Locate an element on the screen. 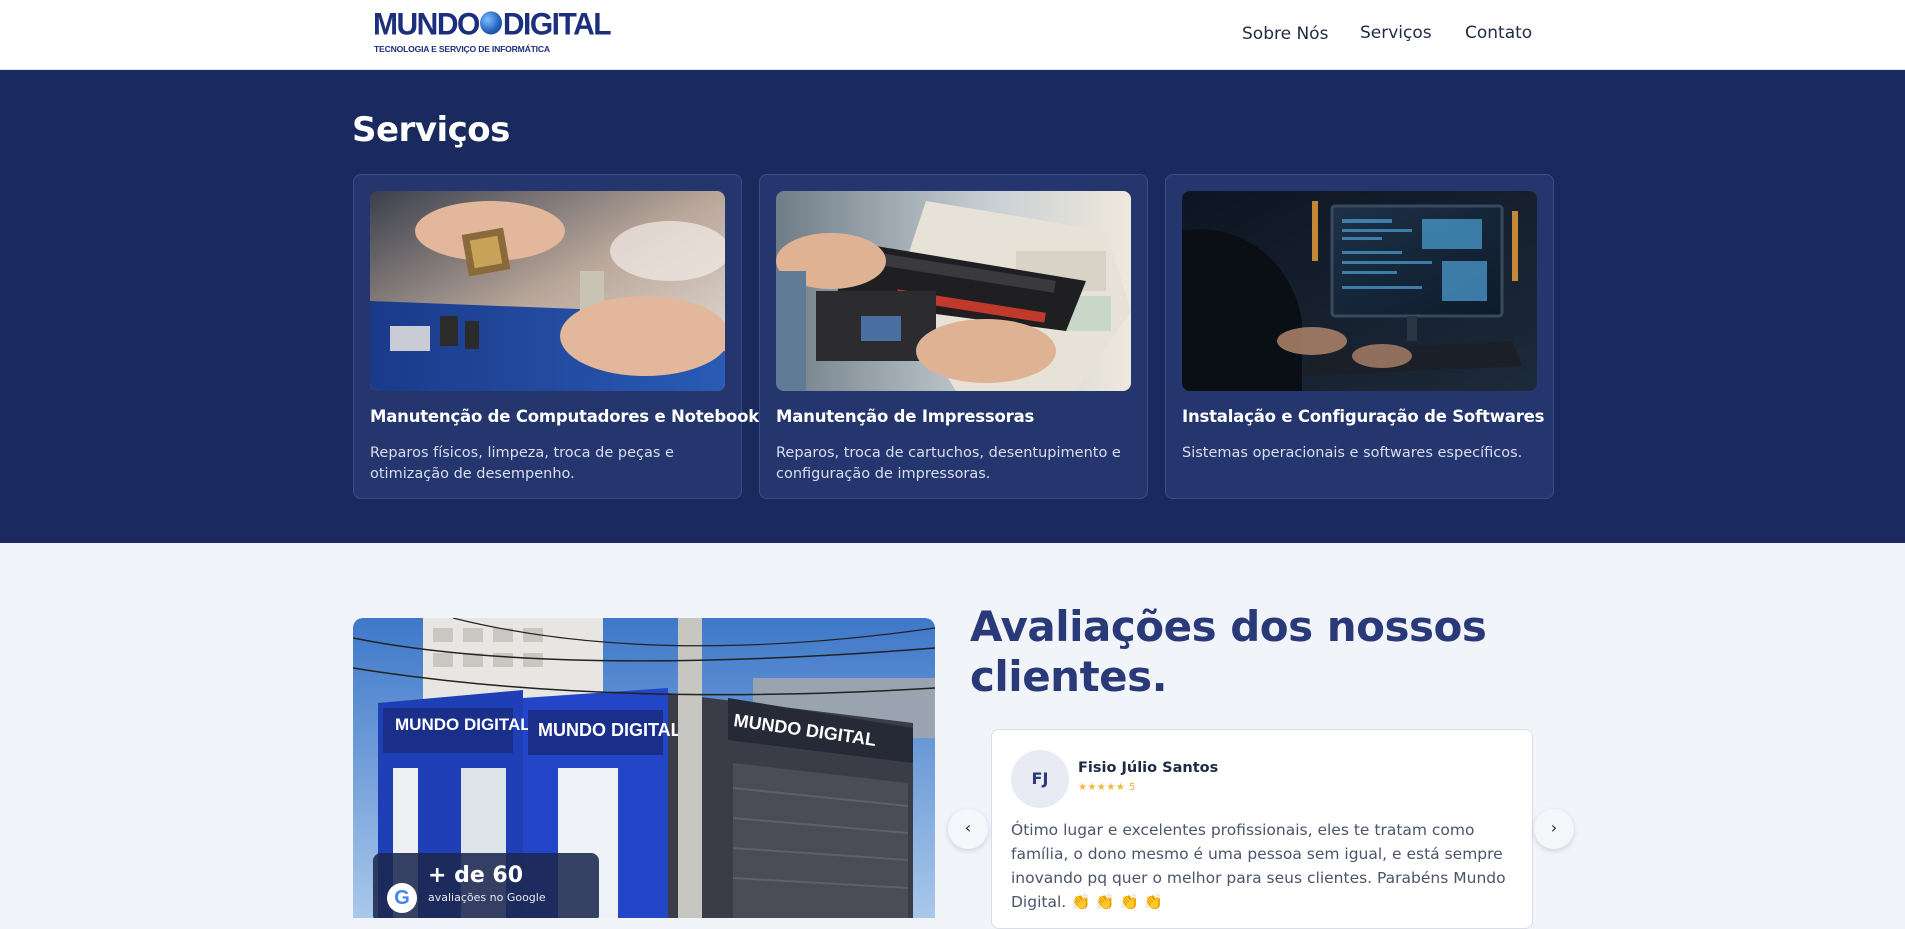  service-title: Manutenção de Impressoras is located at coordinates (905, 416).